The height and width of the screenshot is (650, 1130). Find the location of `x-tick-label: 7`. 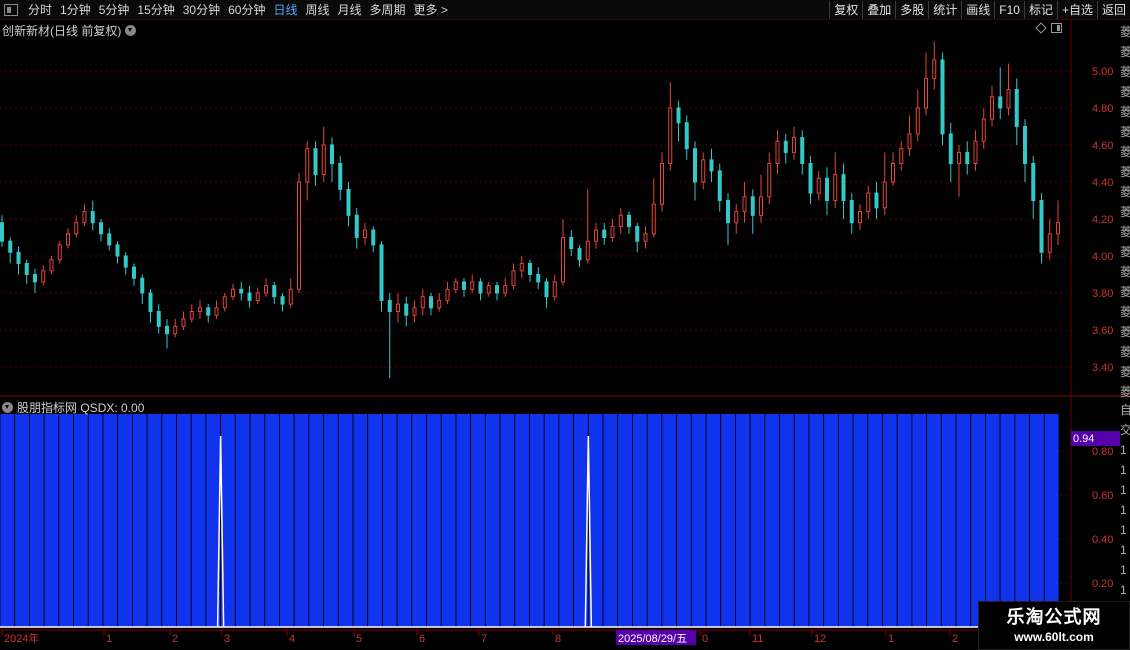

x-tick-label: 7 is located at coordinates (484, 639).